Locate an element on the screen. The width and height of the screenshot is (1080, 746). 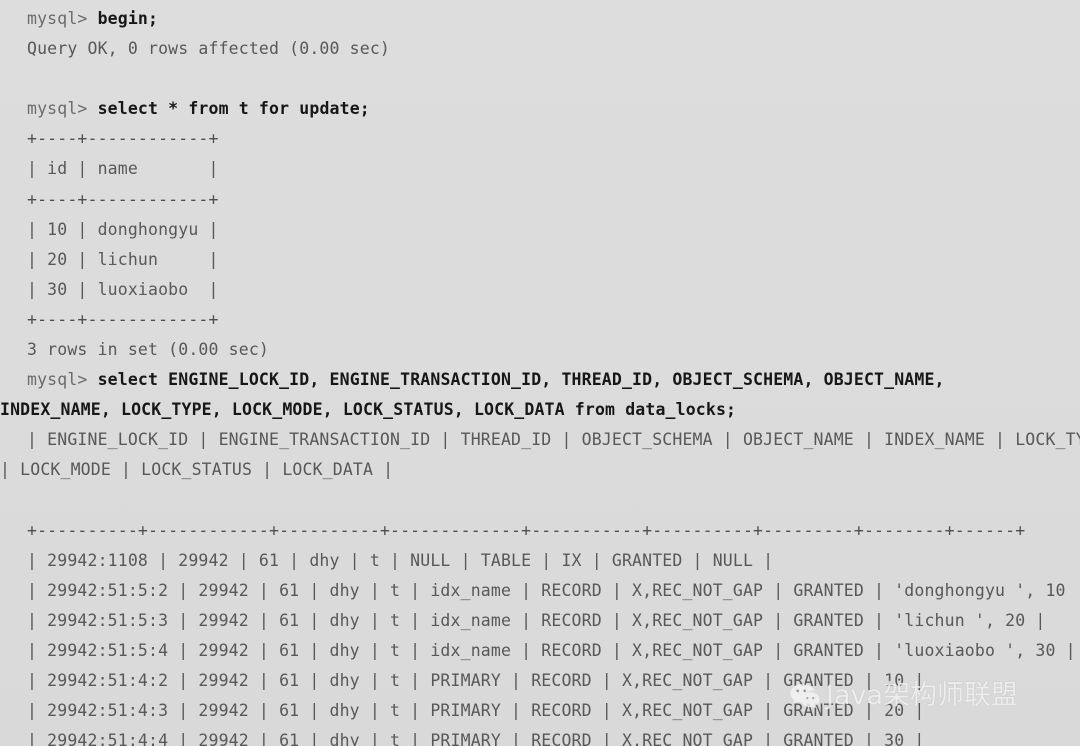
terminal-command-line: mysql> begin; is located at coordinates (540, 19).